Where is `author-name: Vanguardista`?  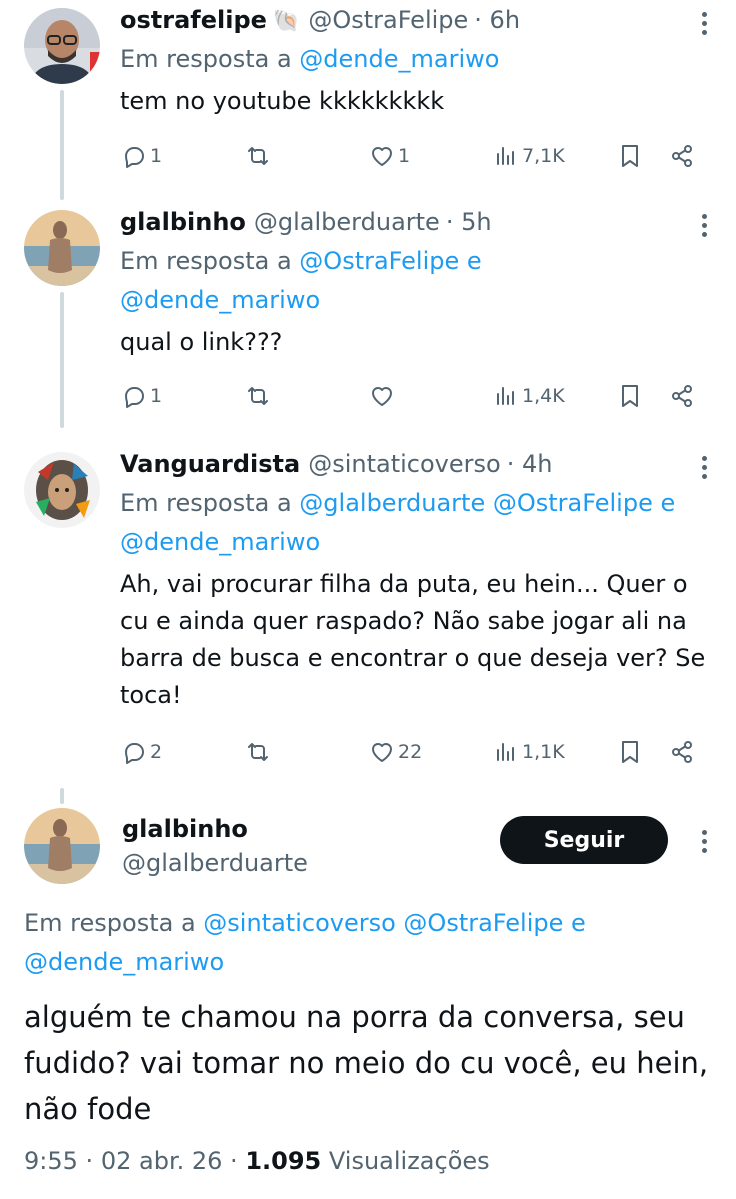
author-name: Vanguardista is located at coordinates (210, 464).